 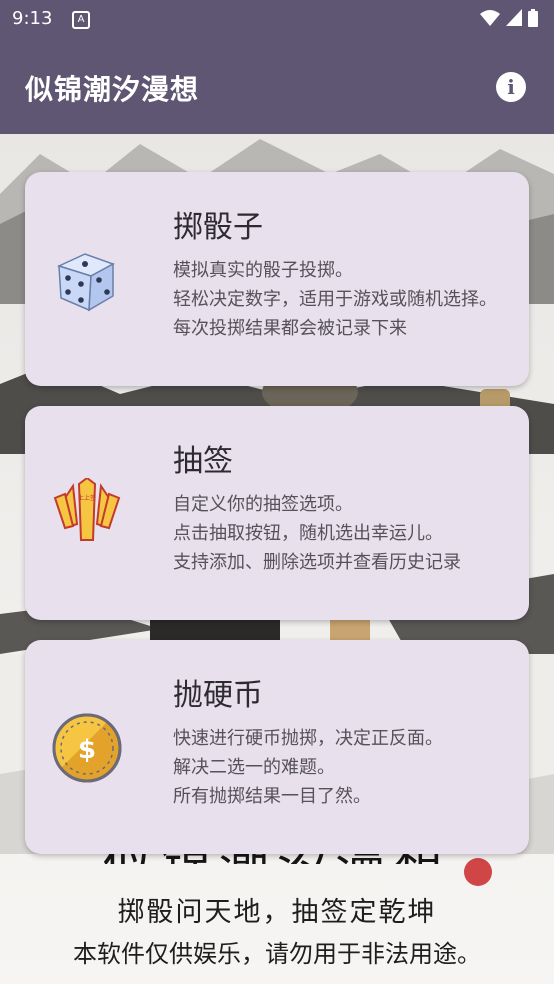 I want to click on desc-line: 每次投掷结果都会被记录下来, so click(x=290, y=328).